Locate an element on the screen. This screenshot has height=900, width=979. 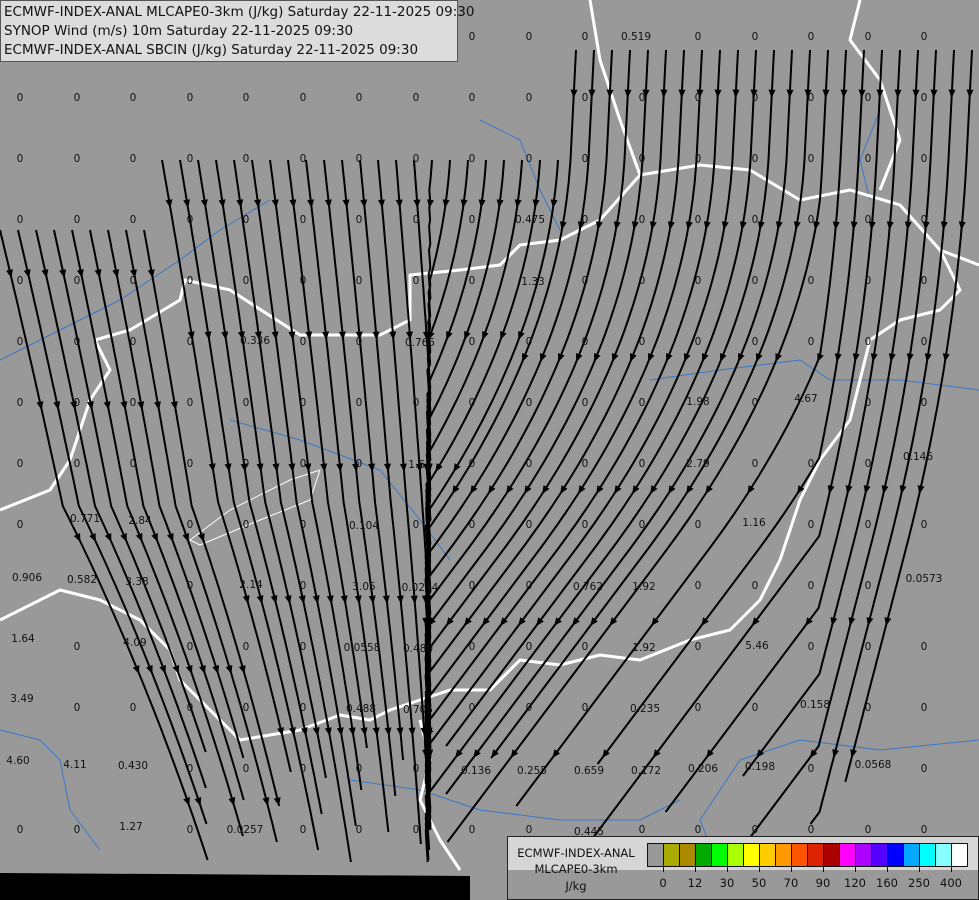
legend-unit: J/kg is located at coordinates (576, 886).